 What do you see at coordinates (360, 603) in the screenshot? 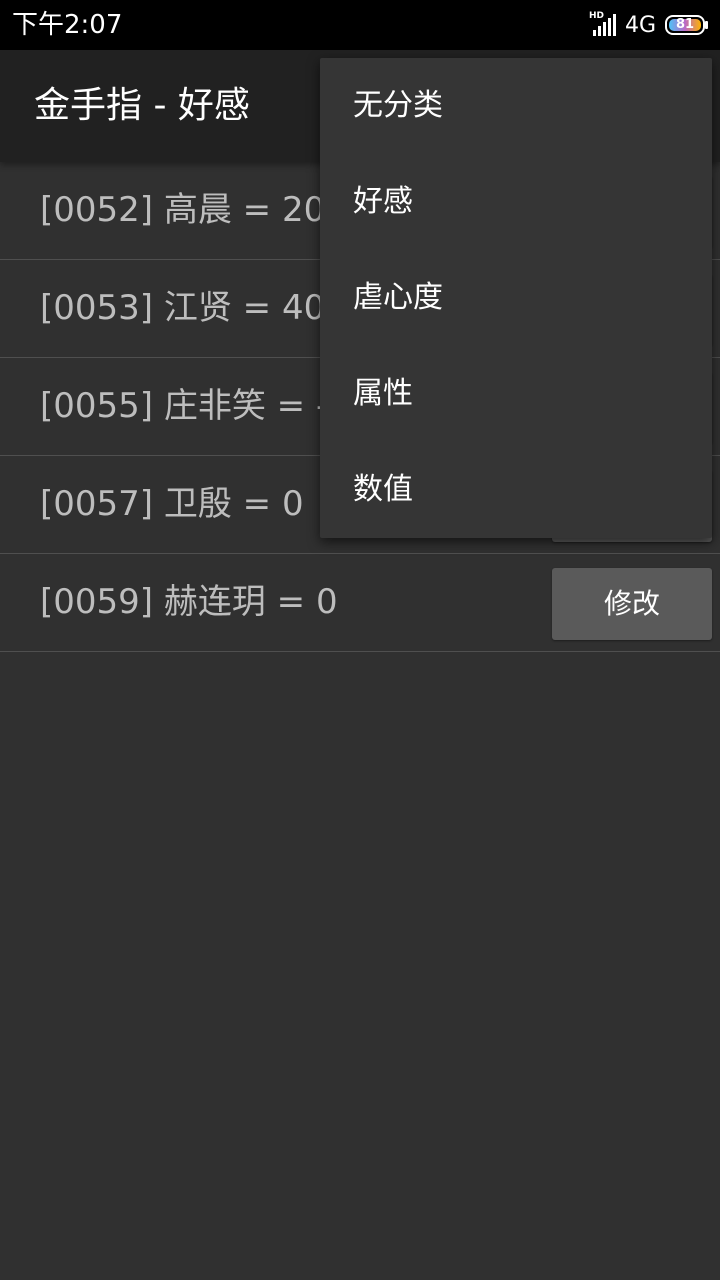
I see `list-item: [0059] 赫连玥 = 0 修改` at bounding box center [360, 603].